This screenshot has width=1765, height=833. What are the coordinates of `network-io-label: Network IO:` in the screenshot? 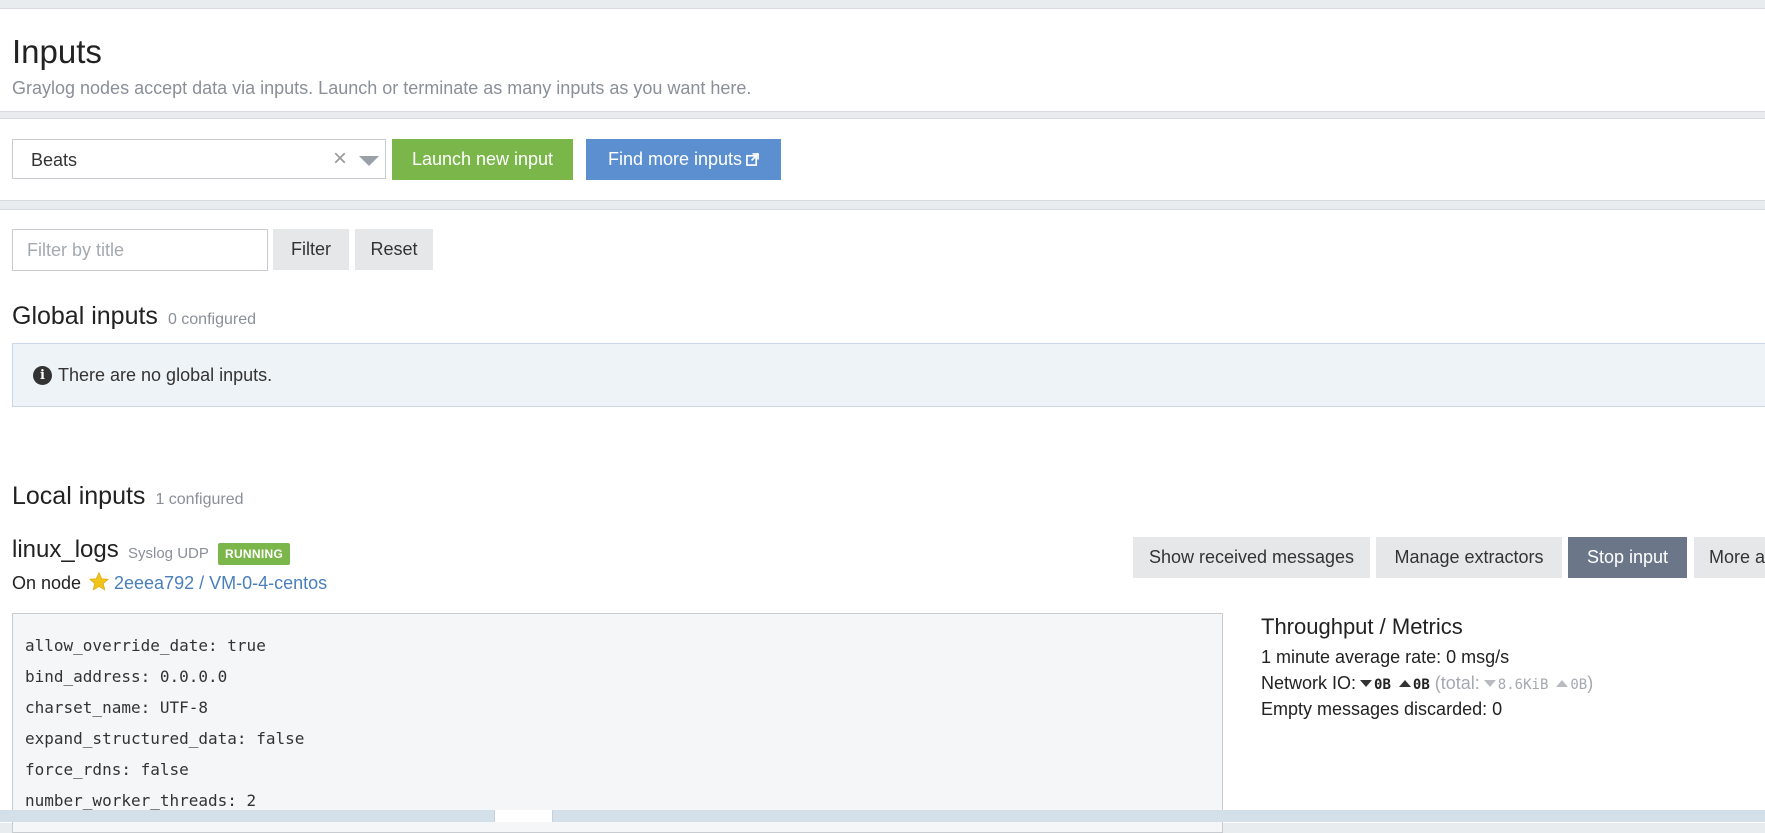 It's located at (1309, 683).